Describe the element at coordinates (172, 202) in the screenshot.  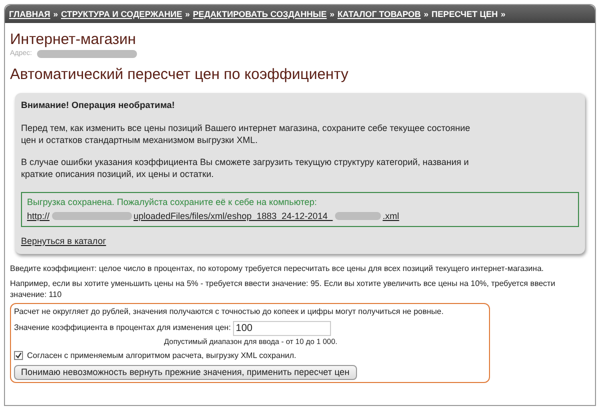
I see `saved-message: Выгрузка сохранена. Пожалуйста сохраните её к себе на компьютер:` at that location.